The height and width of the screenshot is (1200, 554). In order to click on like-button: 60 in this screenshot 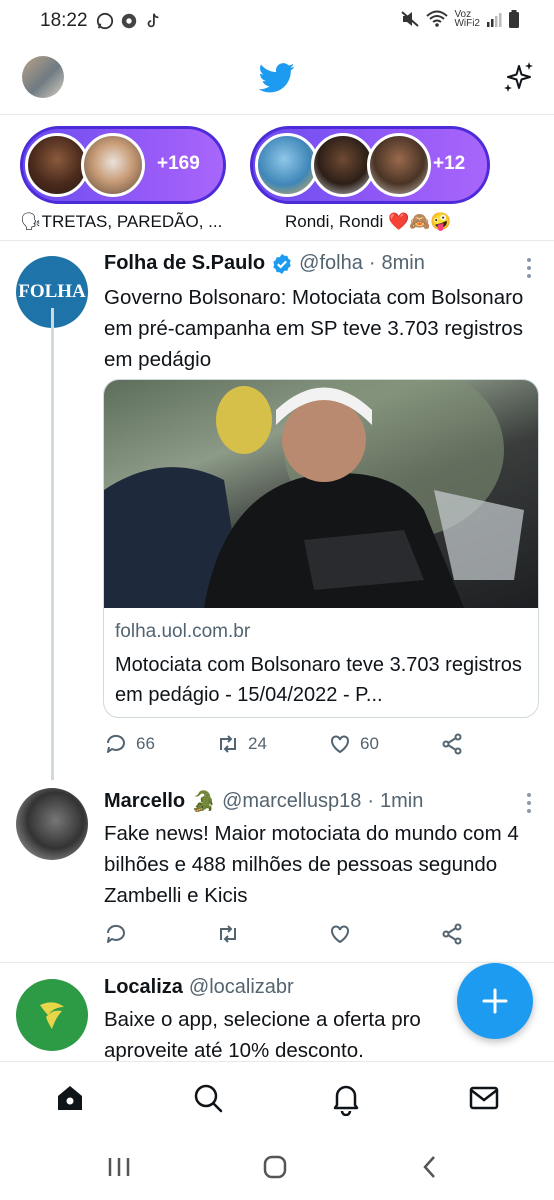, I will do `click(353, 744)`.